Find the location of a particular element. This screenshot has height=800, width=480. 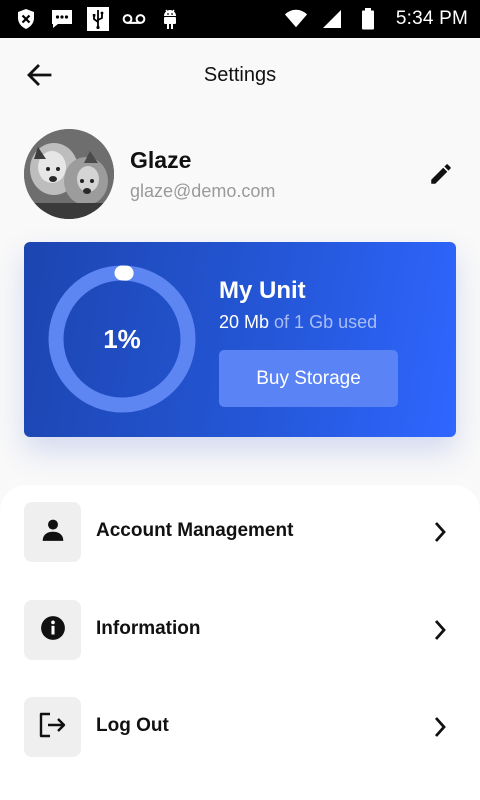

avatar is located at coordinates (69, 174).